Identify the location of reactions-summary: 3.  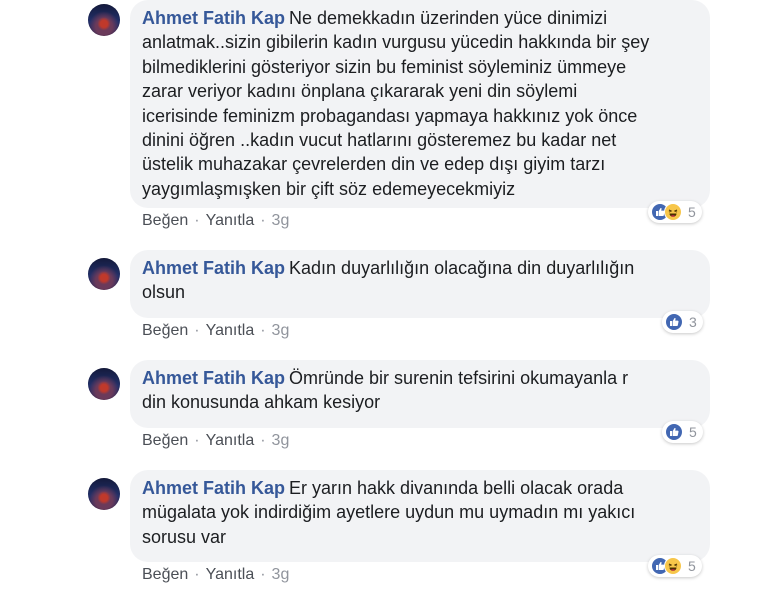
(682, 322).